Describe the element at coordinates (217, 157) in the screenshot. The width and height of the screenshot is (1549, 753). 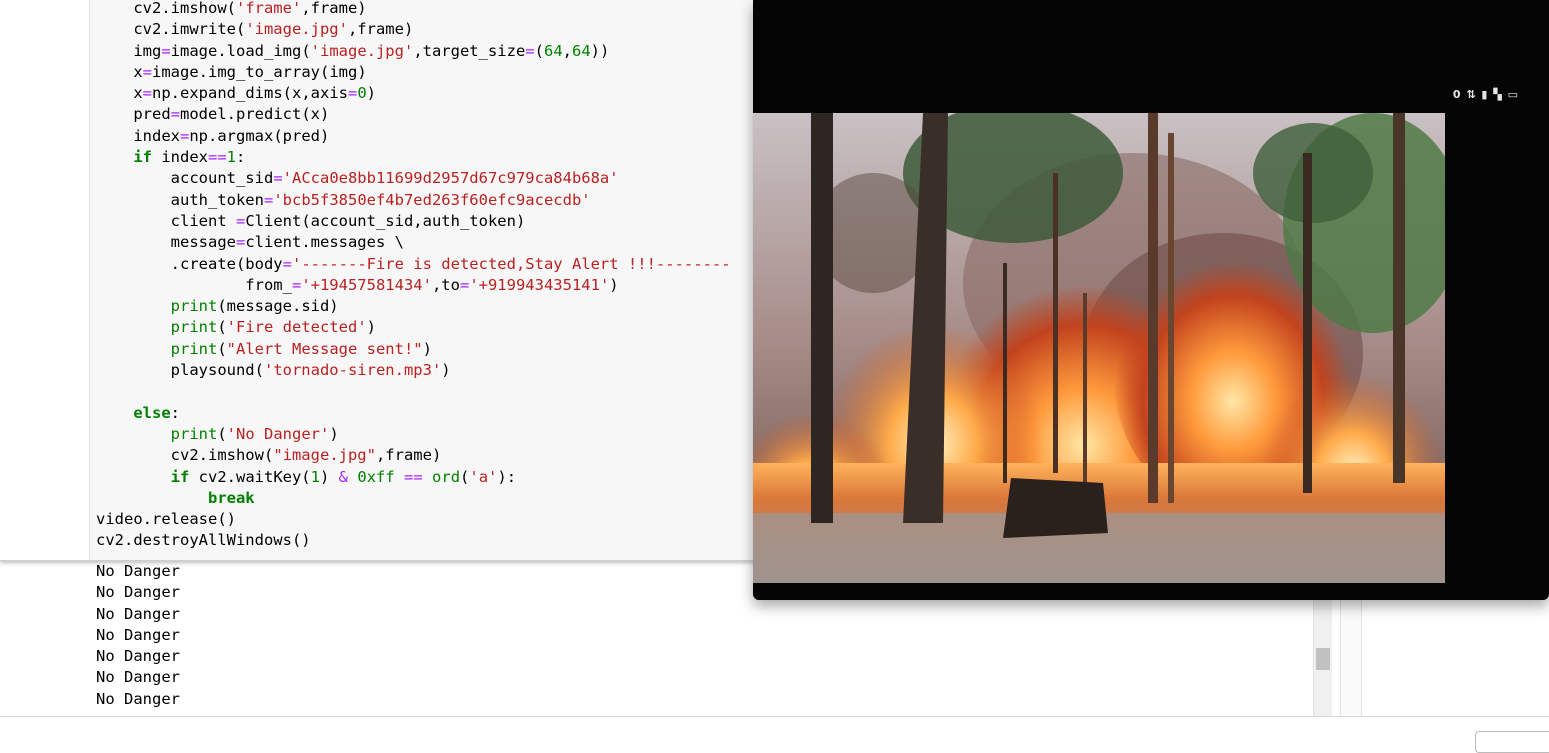
I see `code-token: ==` at that location.